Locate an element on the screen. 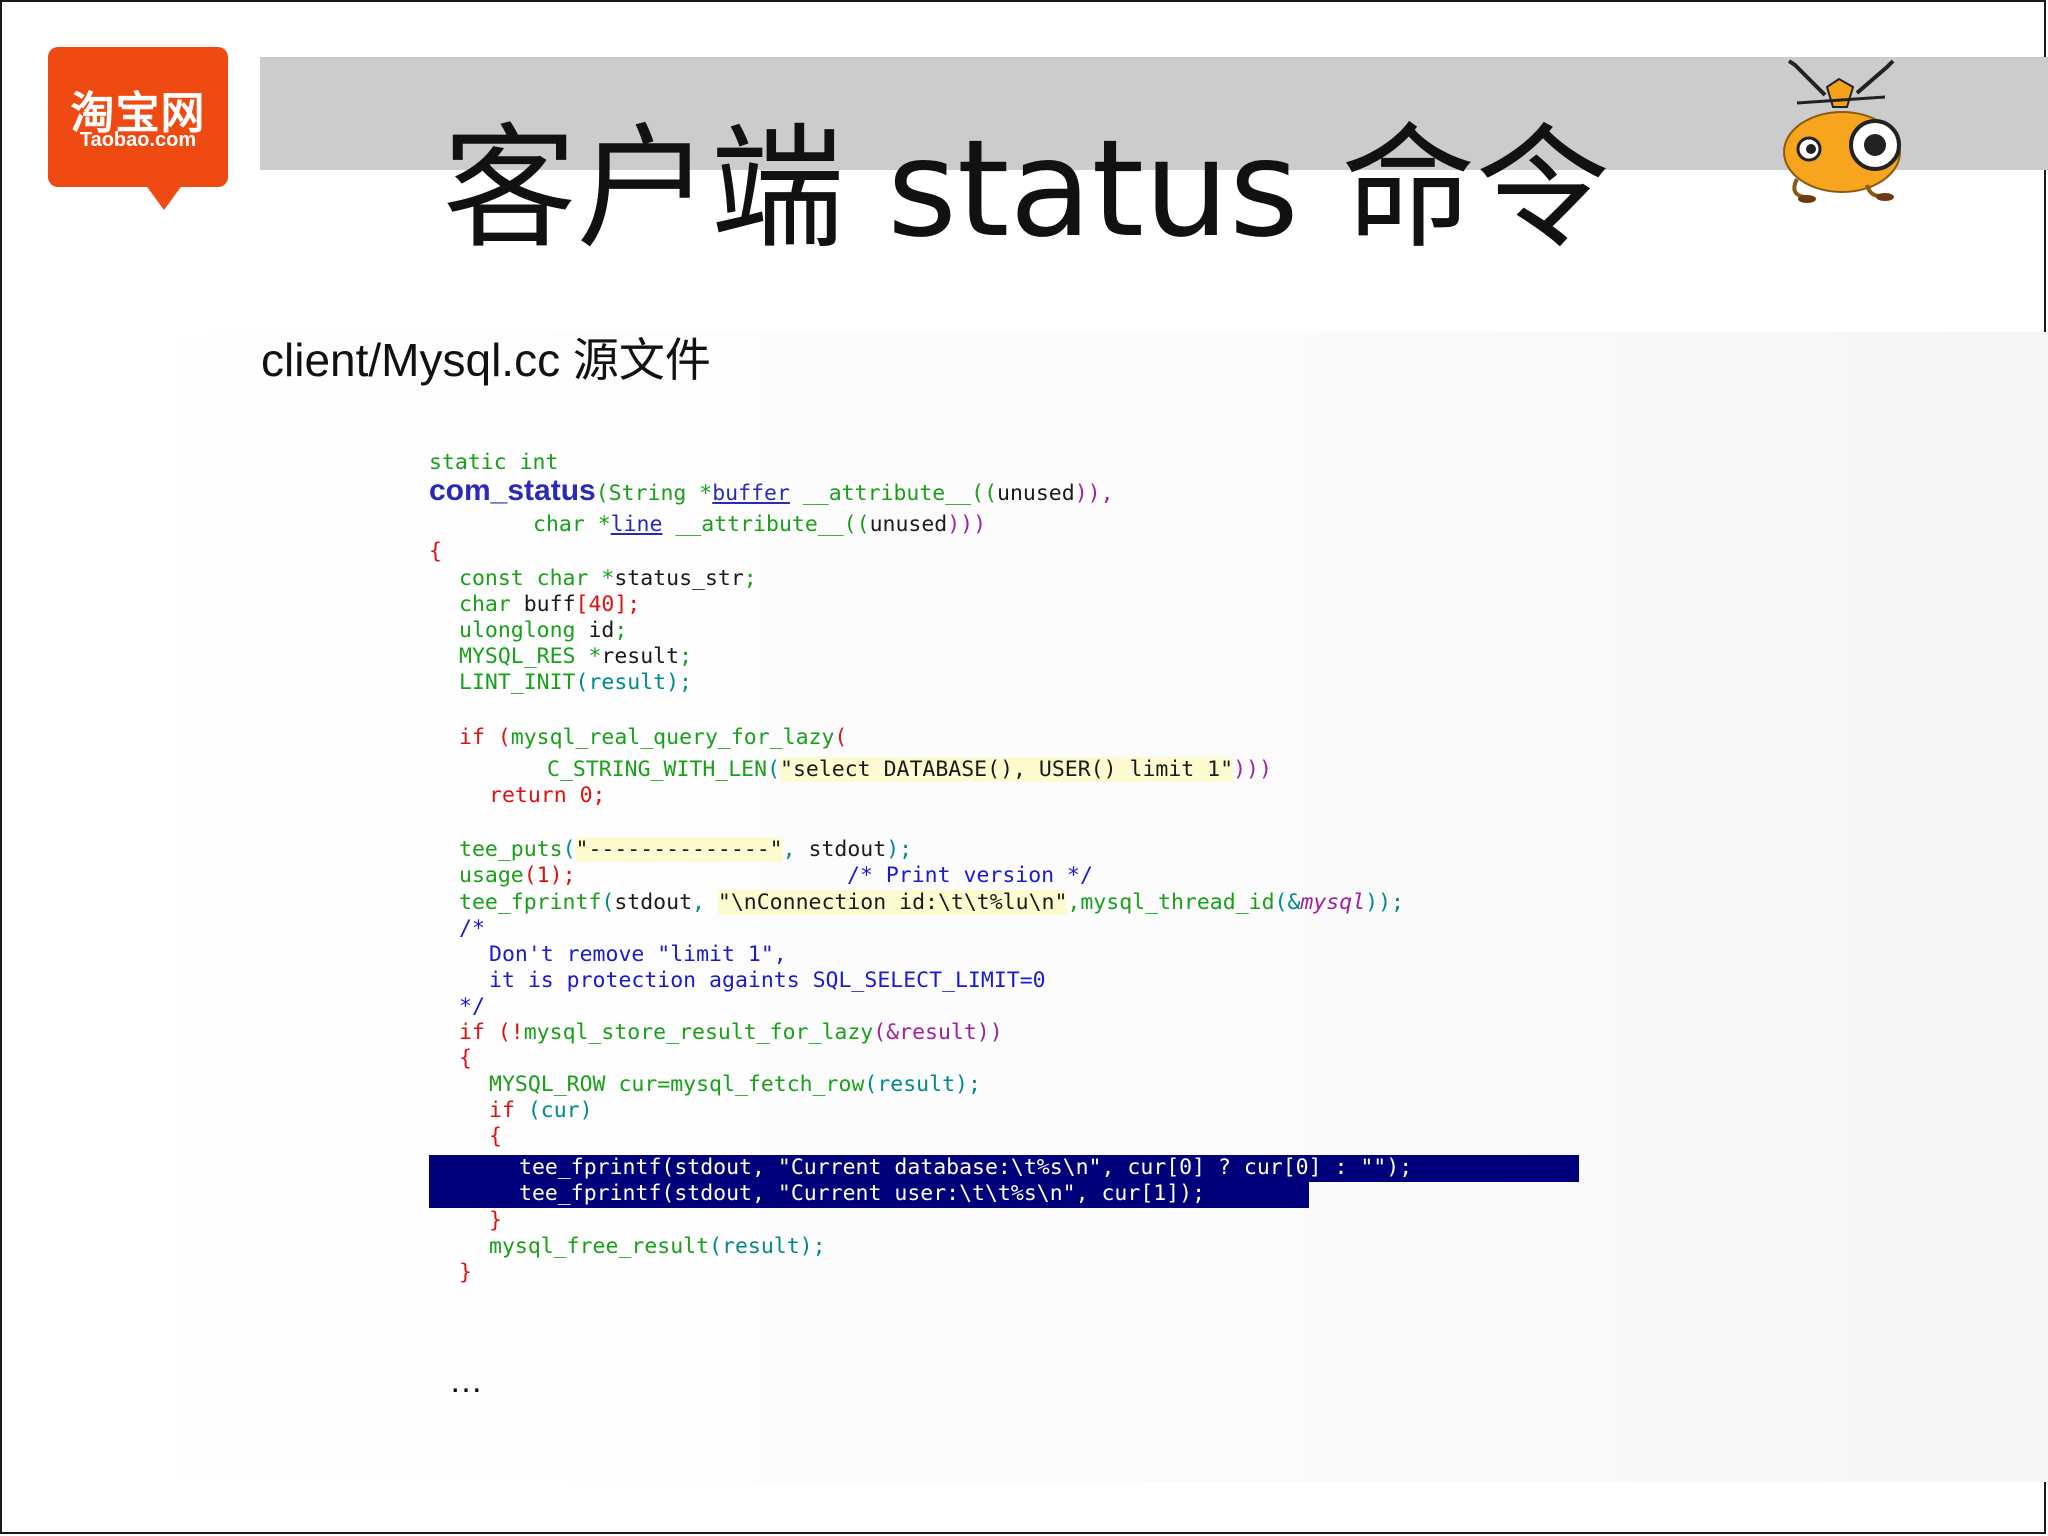 The height and width of the screenshot is (1536, 2048). code-comment: /* is located at coordinates (472, 928).